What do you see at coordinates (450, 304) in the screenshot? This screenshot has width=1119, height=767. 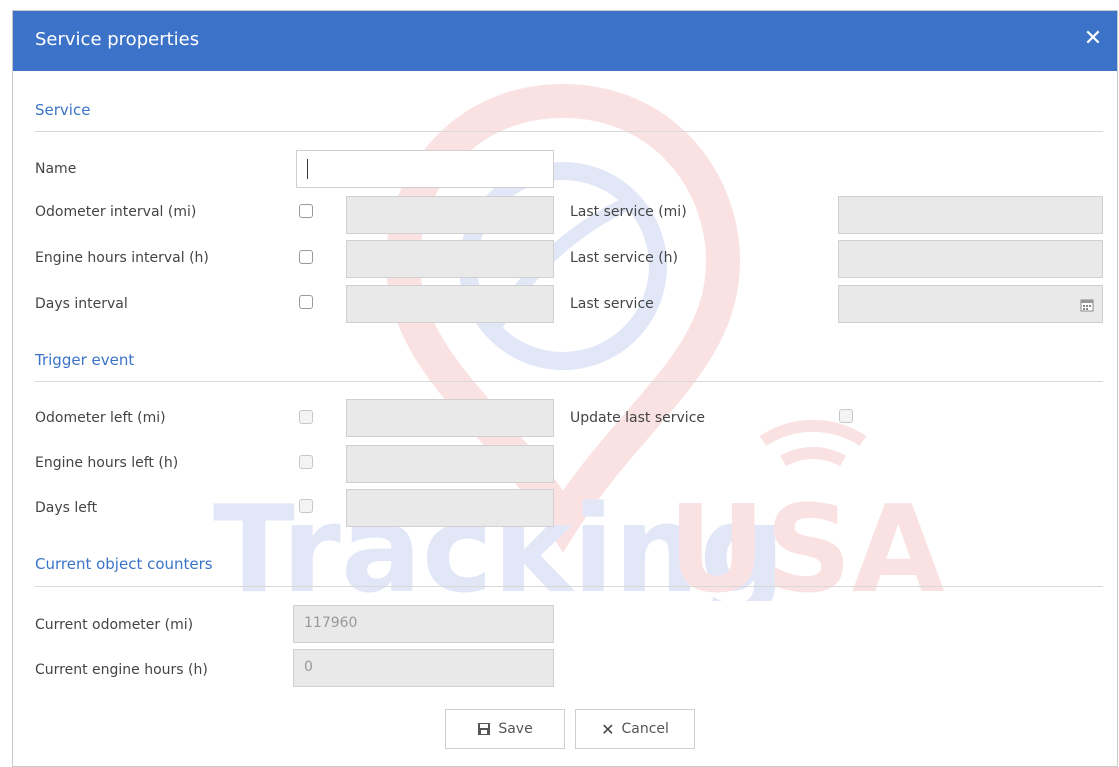 I see `days-interval-input` at bounding box center [450, 304].